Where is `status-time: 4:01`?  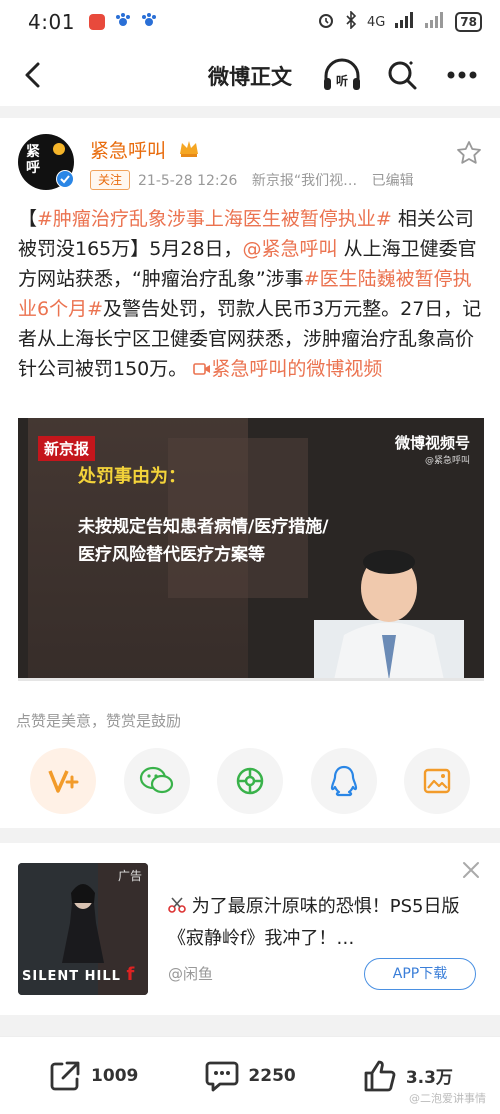
status-time: 4:01 is located at coordinates (51, 22).